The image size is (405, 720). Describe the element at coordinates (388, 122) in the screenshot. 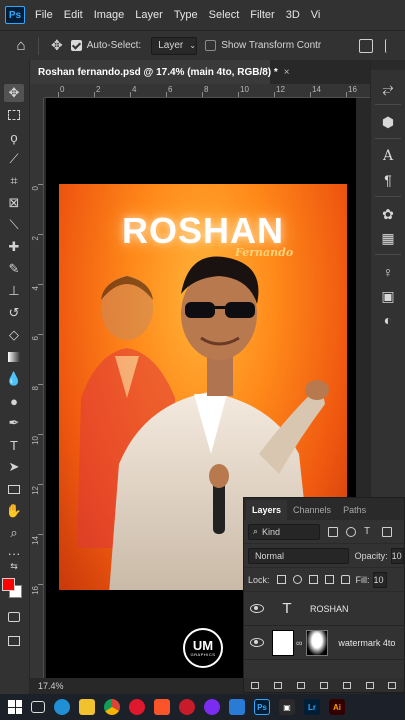

I see `3d-panel-icon: ⬢` at that location.